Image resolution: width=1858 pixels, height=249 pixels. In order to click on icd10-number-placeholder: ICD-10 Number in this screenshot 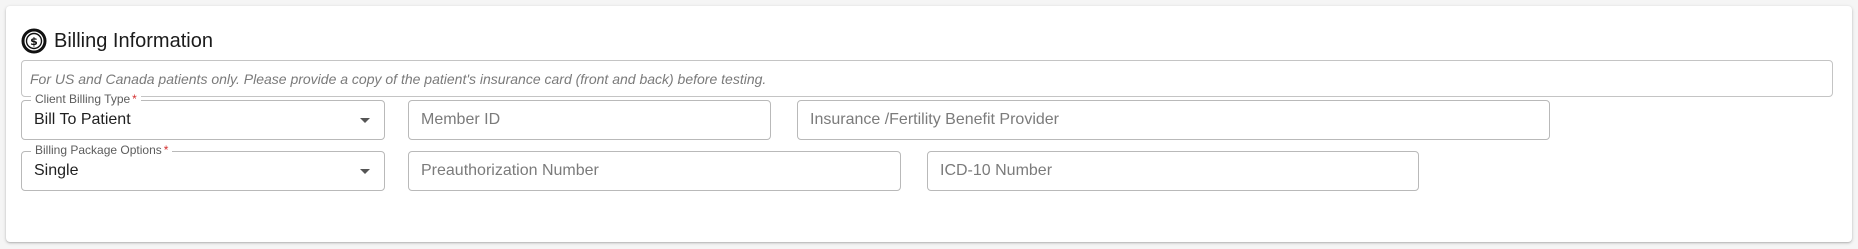, I will do `click(996, 170)`.